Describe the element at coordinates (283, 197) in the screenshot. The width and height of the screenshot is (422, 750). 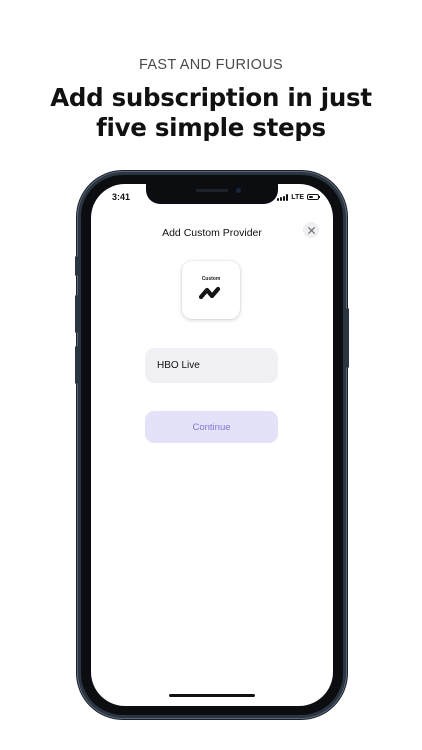
I see `signal-bars-icon` at that location.